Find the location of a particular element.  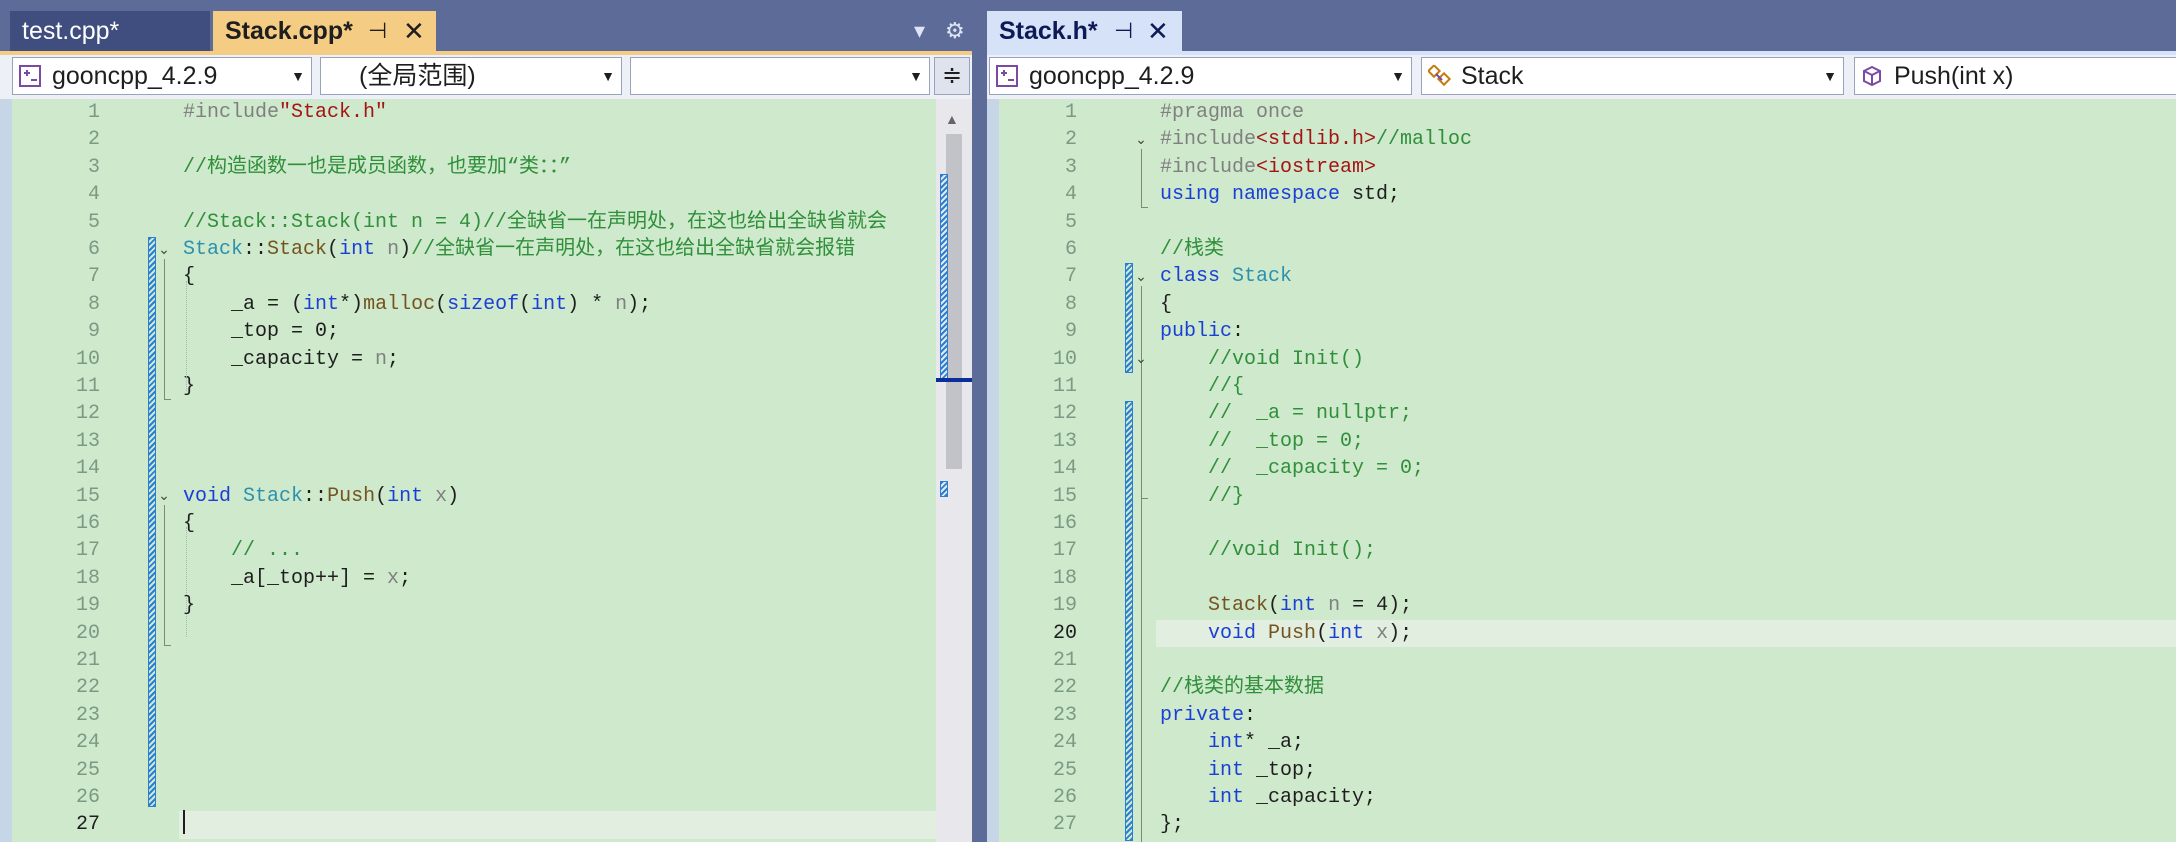

vertical-scrollbar: ▲ is located at coordinates (954, 470).